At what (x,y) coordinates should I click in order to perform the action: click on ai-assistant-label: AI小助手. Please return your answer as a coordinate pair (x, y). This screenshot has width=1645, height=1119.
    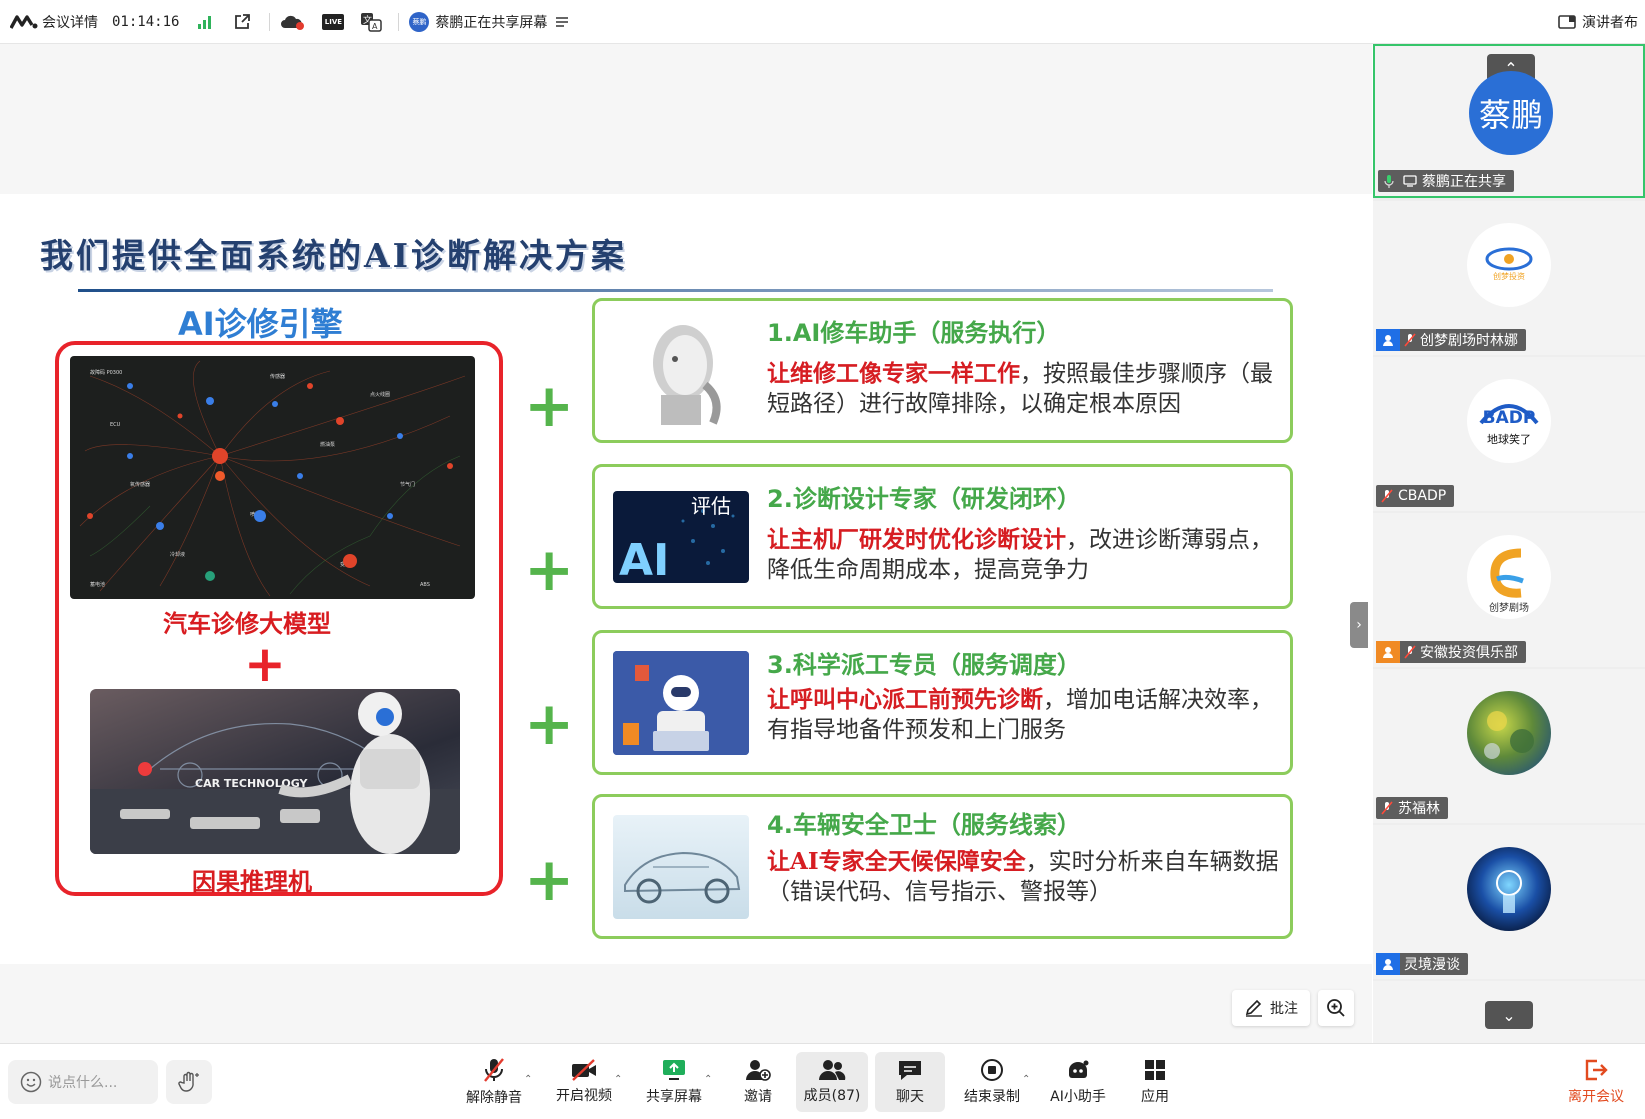
    Looking at the image, I should click on (1078, 1097).